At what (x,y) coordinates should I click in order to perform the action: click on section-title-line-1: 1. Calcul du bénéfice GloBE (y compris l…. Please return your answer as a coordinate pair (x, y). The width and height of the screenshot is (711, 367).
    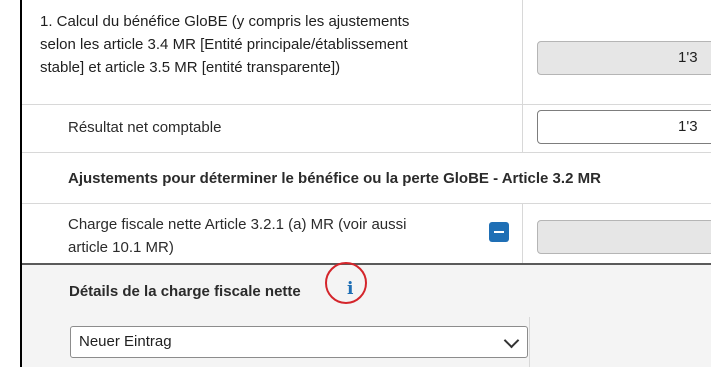
    Looking at the image, I should click on (225, 21).